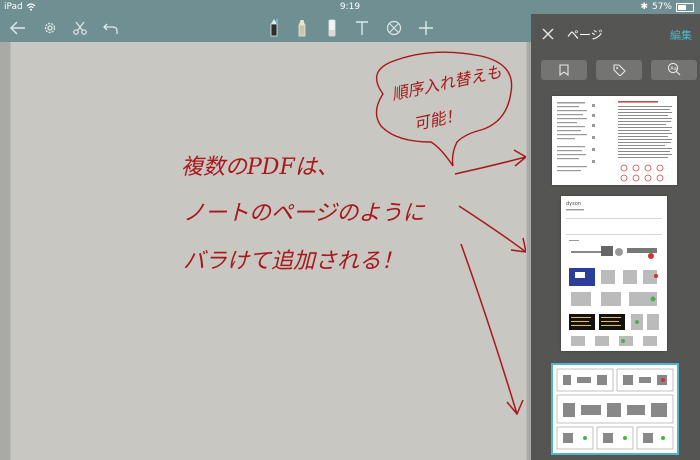 The width and height of the screenshot is (700, 460). What do you see at coordinates (644, 7) in the screenshot?
I see `bluetooth-icon: ✱` at bounding box center [644, 7].